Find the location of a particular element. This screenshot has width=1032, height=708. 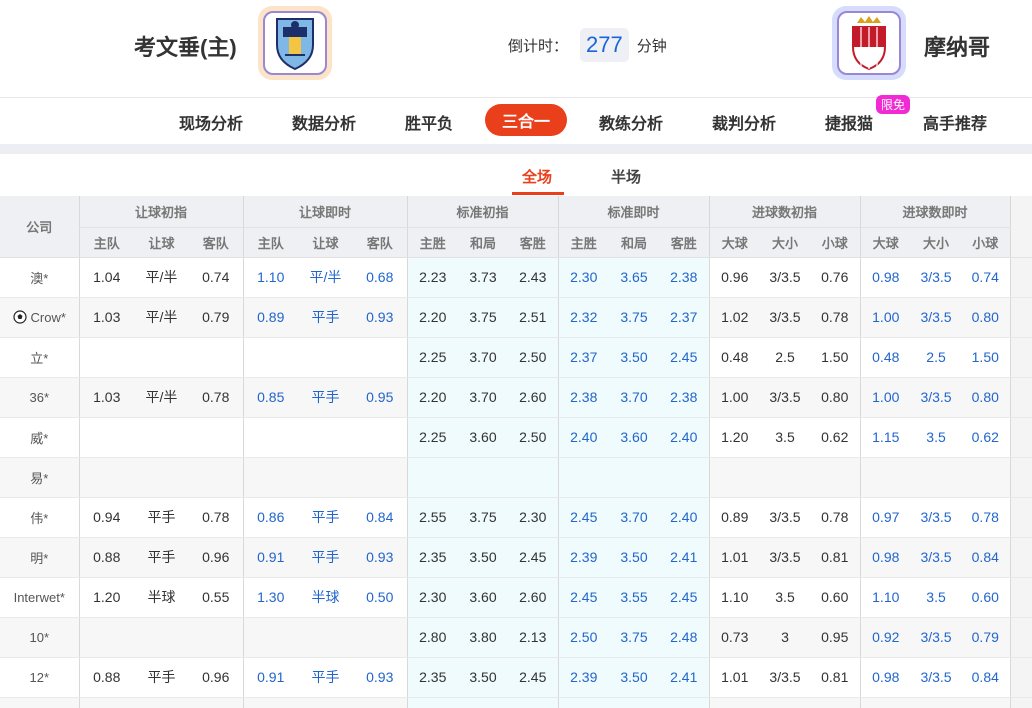

initial-odds-cell: 0.48 is located at coordinates (734, 357).